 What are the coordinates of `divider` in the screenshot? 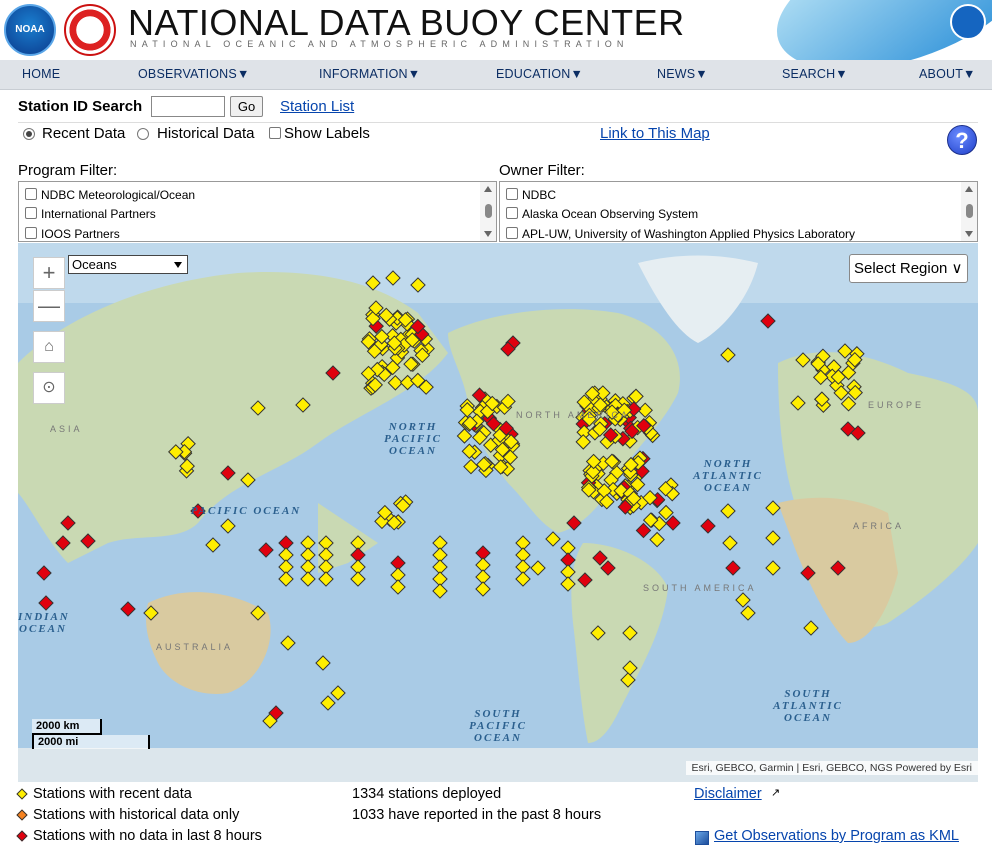 It's located at (498, 122).